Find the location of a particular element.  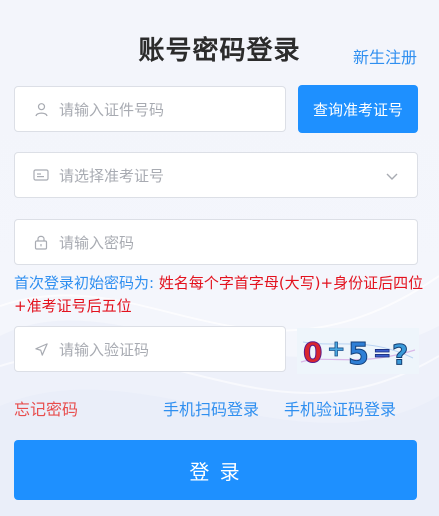

id-number-placeholder: 请输入证件号码 is located at coordinates (112, 109).